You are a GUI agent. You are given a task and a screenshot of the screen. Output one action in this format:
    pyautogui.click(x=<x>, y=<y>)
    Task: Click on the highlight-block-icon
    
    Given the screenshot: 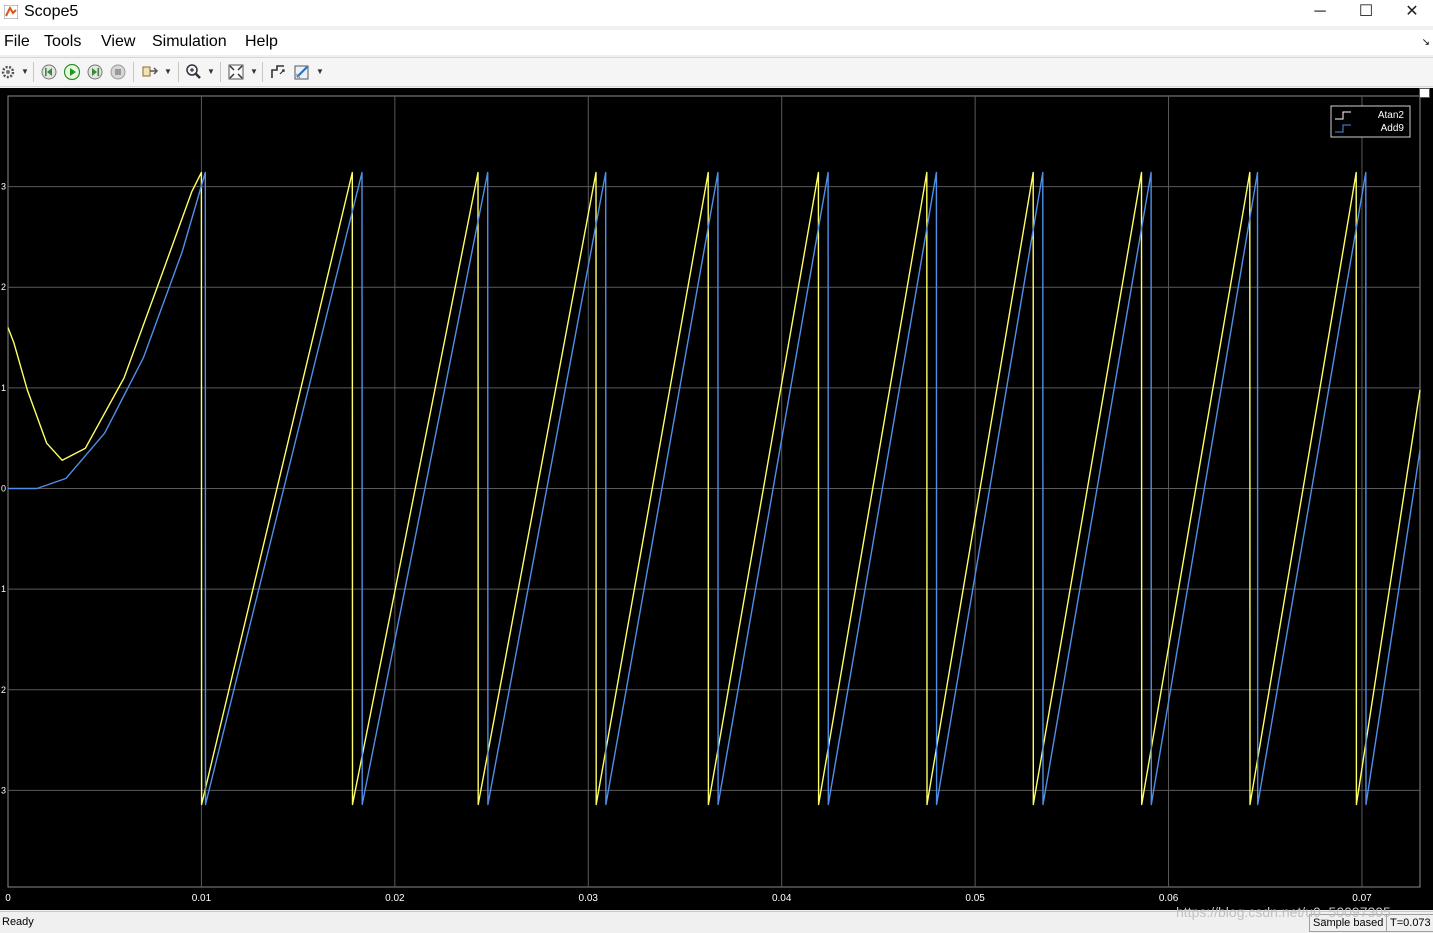 What is the action you would take?
    pyautogui.click(x=150, y=72)
    